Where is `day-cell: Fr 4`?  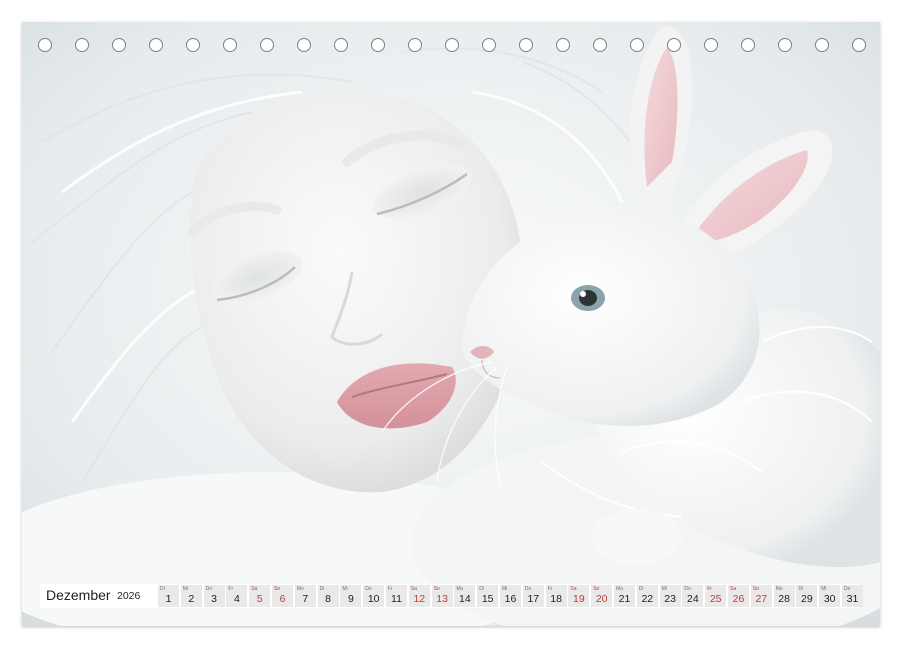 day-cell: Fr 4 is located at coordinates (237, 596).